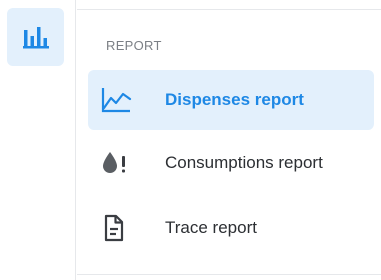 This screenshot has width=381, height=280. I want to click on bottom-divider, so click(229, 274).